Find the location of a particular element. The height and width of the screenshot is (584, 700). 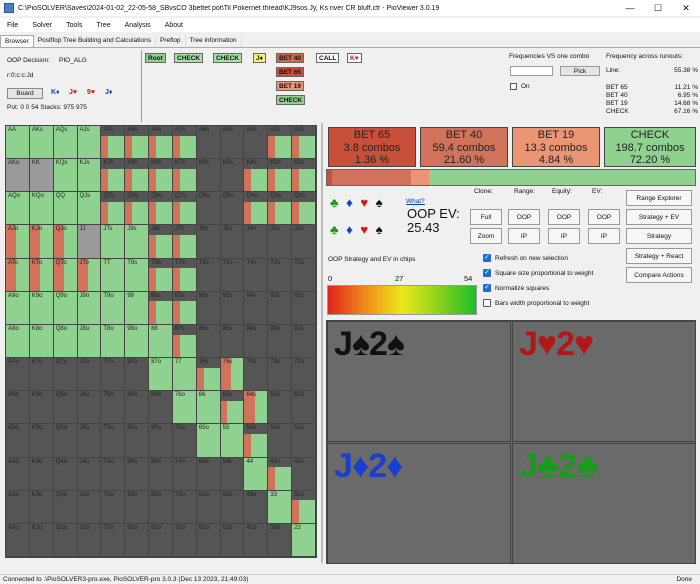

hand-cell: J4s is located at coordinates (256, 242).